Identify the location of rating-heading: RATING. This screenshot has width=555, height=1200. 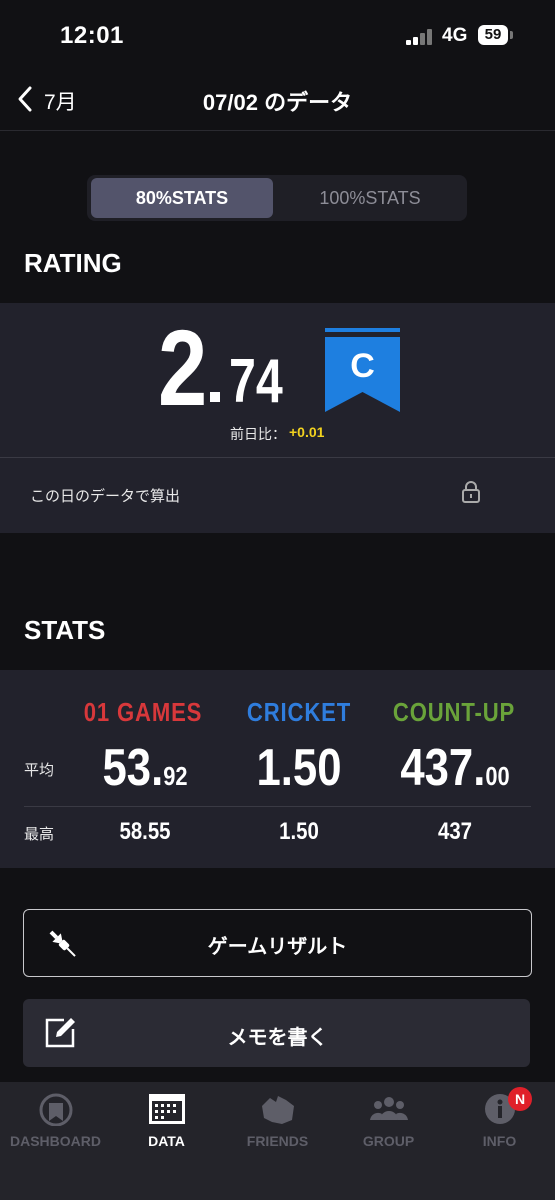
(73, 263).